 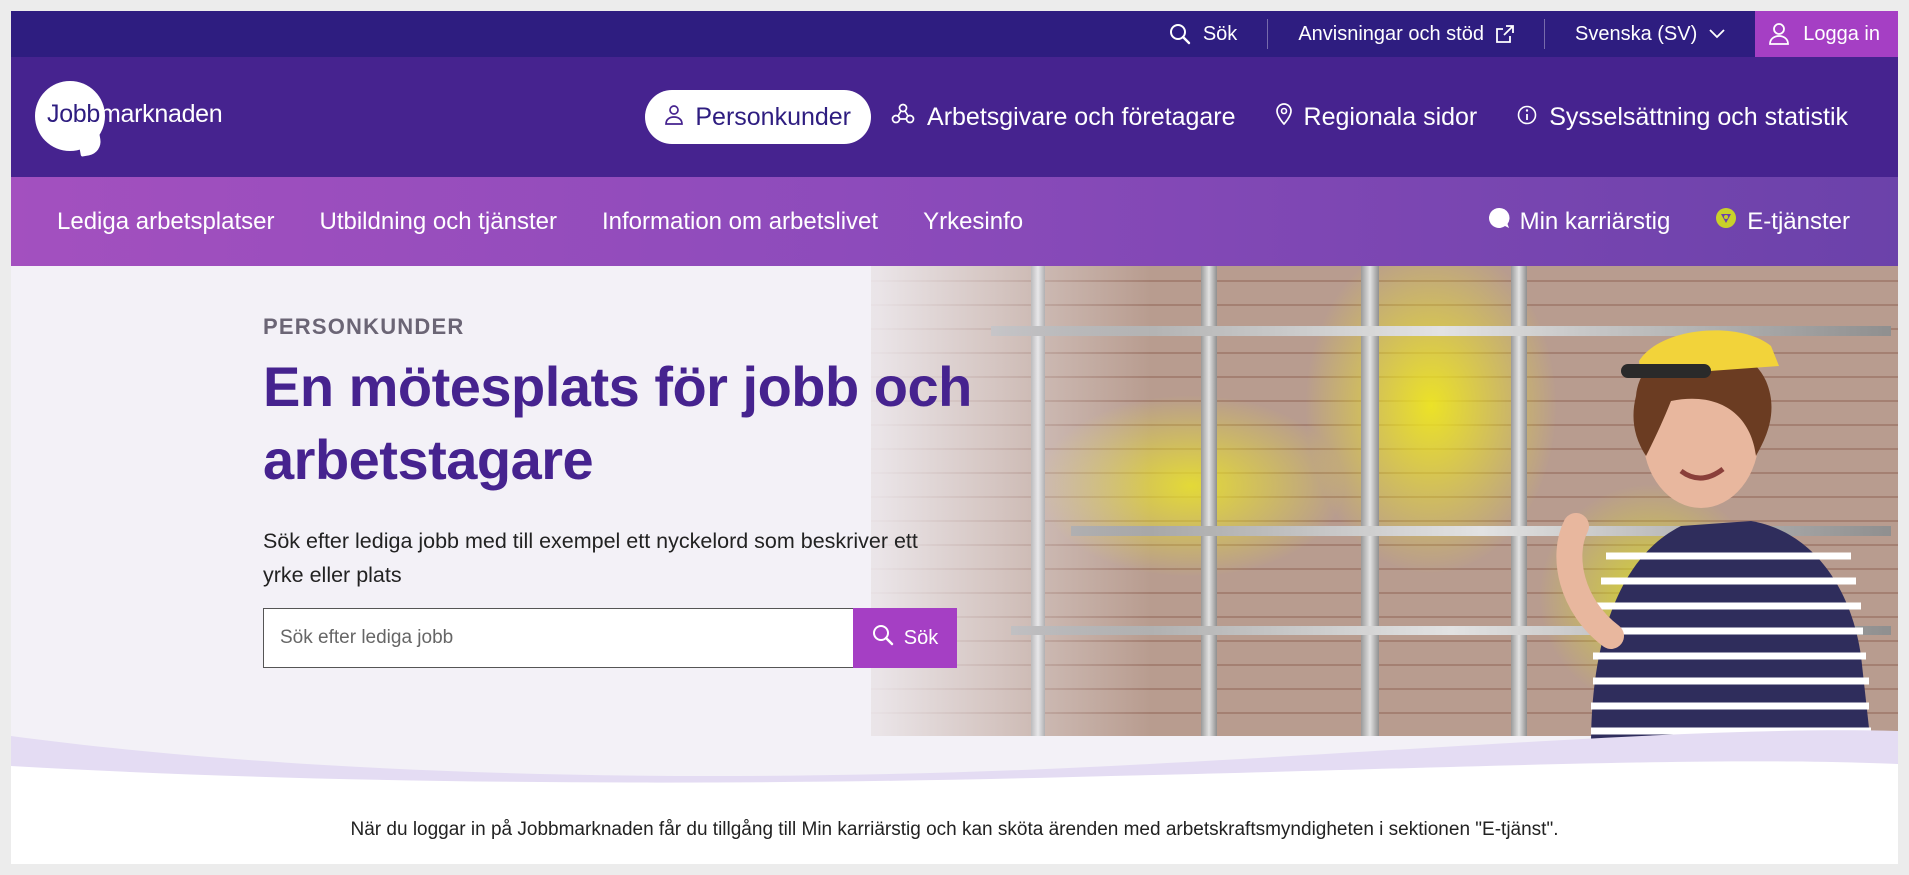 I want to click on eservices-link: E-tjänster, so click(x=1782, y=221).